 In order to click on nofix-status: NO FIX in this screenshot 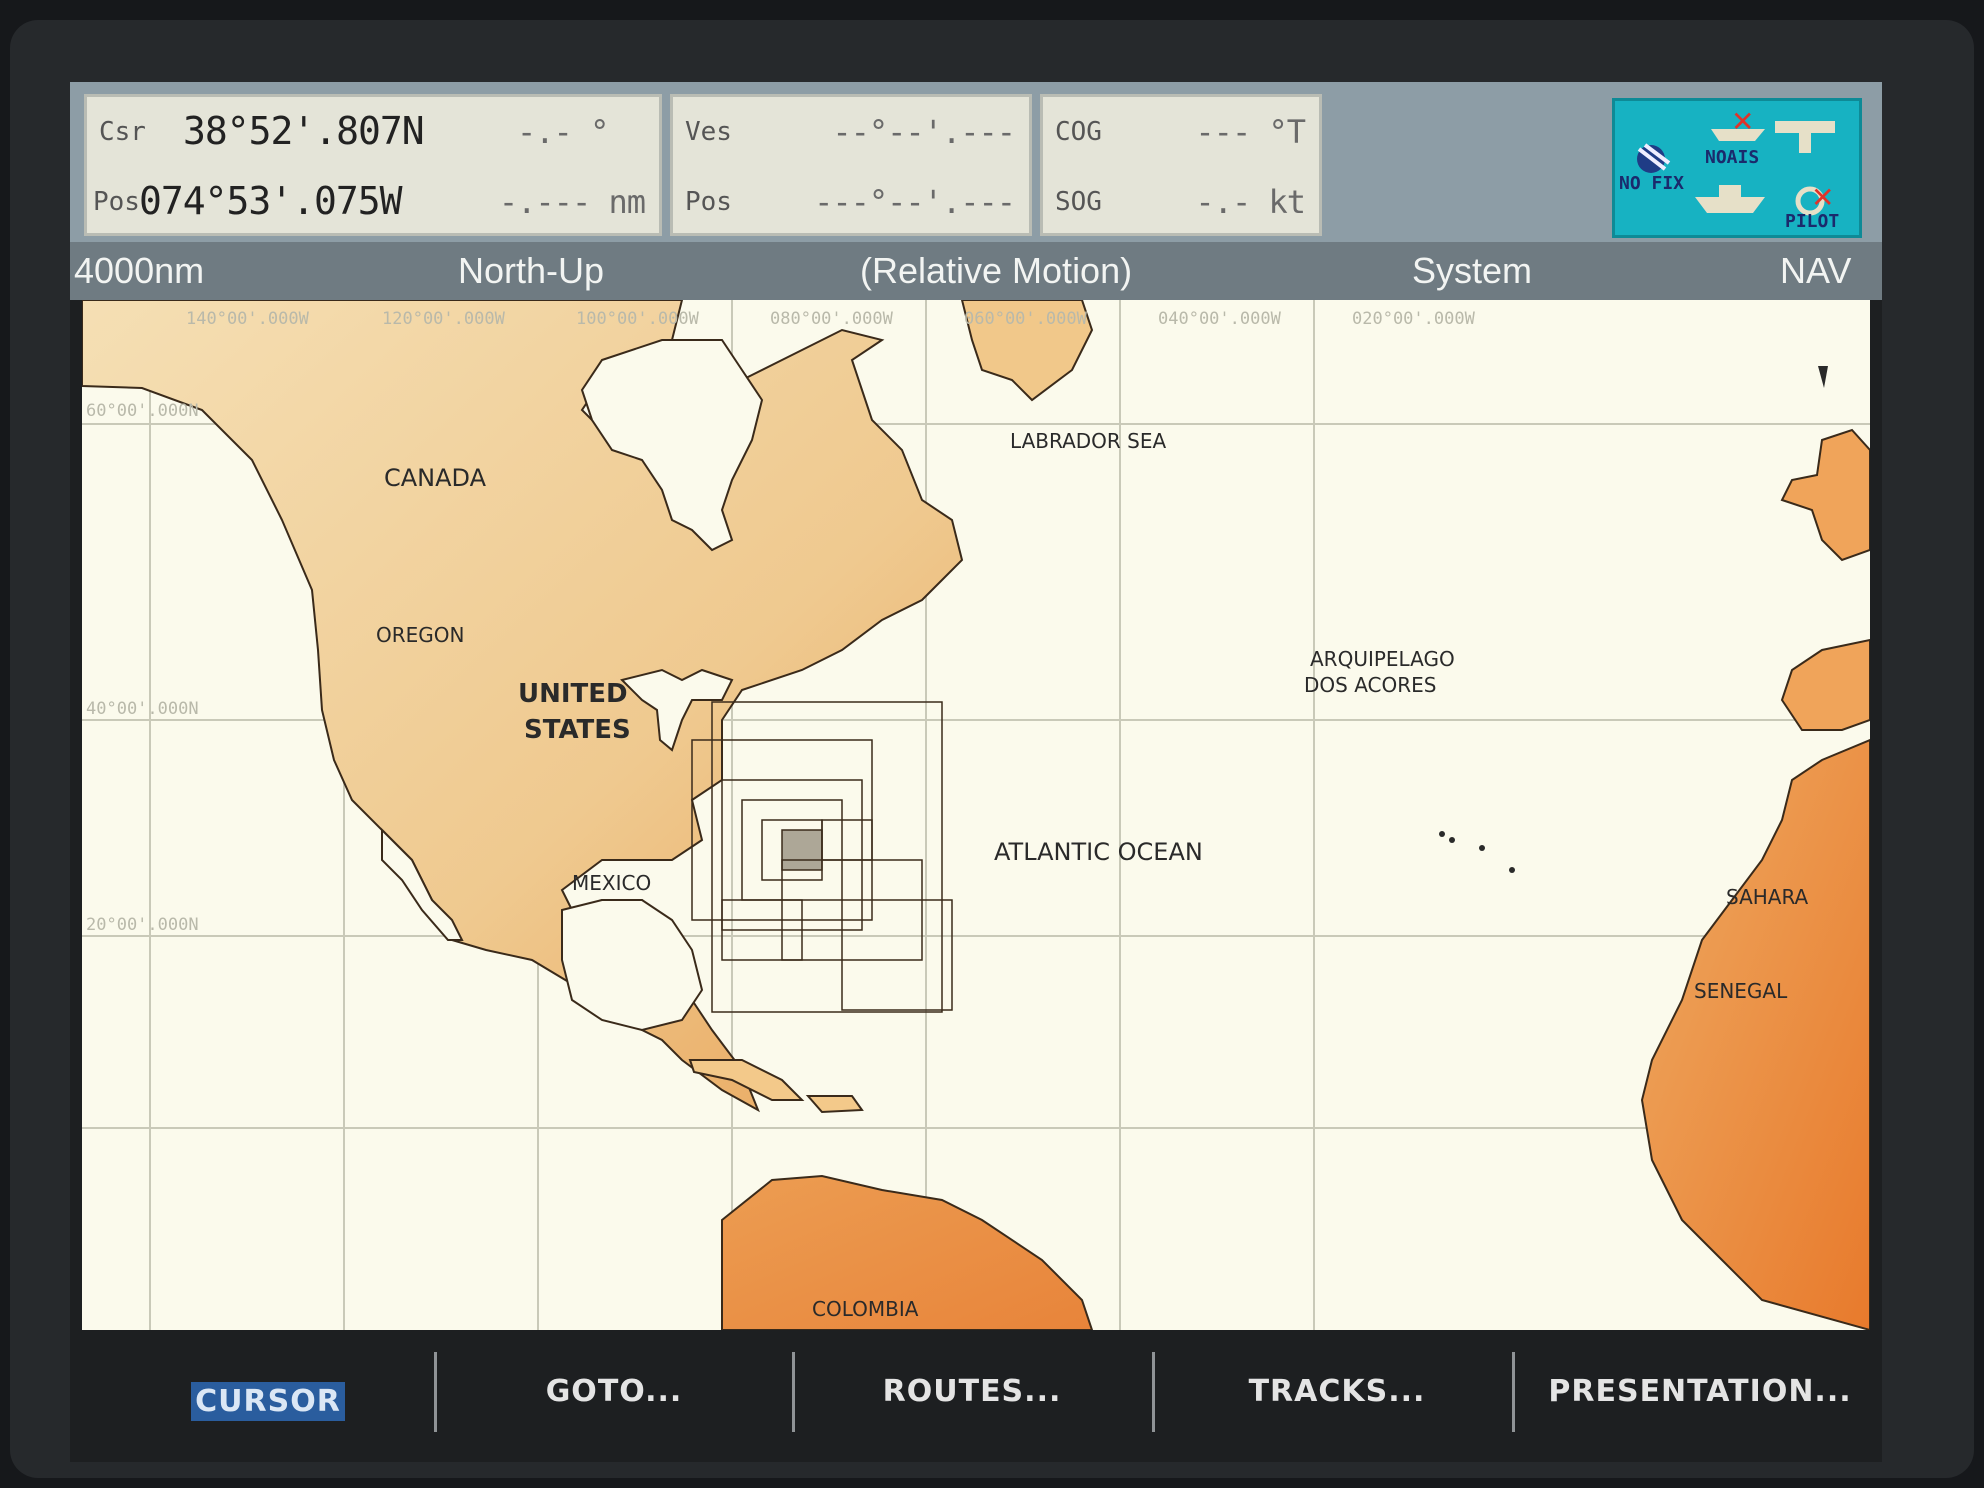, I will do `click(1652, 183)`.